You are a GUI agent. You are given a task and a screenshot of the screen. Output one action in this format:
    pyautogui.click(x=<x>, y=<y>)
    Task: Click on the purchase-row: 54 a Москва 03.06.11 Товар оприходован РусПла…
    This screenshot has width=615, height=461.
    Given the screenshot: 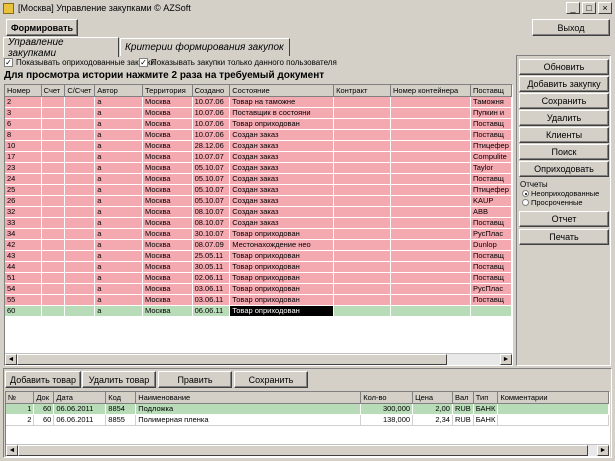 What is the action you would take?
    pyautogui.click(x=258, y=289)
    